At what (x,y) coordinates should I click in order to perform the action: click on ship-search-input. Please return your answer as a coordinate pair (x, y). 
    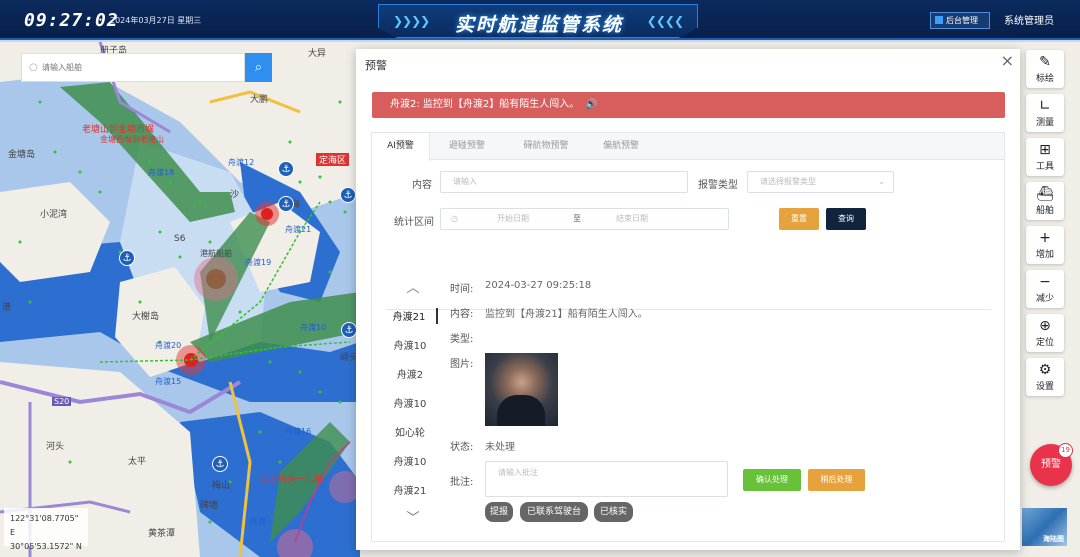
    Looking at the image, I should click on (122, 67).